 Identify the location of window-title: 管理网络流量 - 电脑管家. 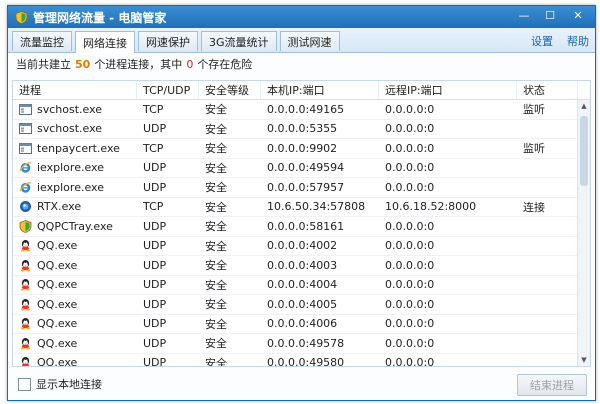
(100, 17).